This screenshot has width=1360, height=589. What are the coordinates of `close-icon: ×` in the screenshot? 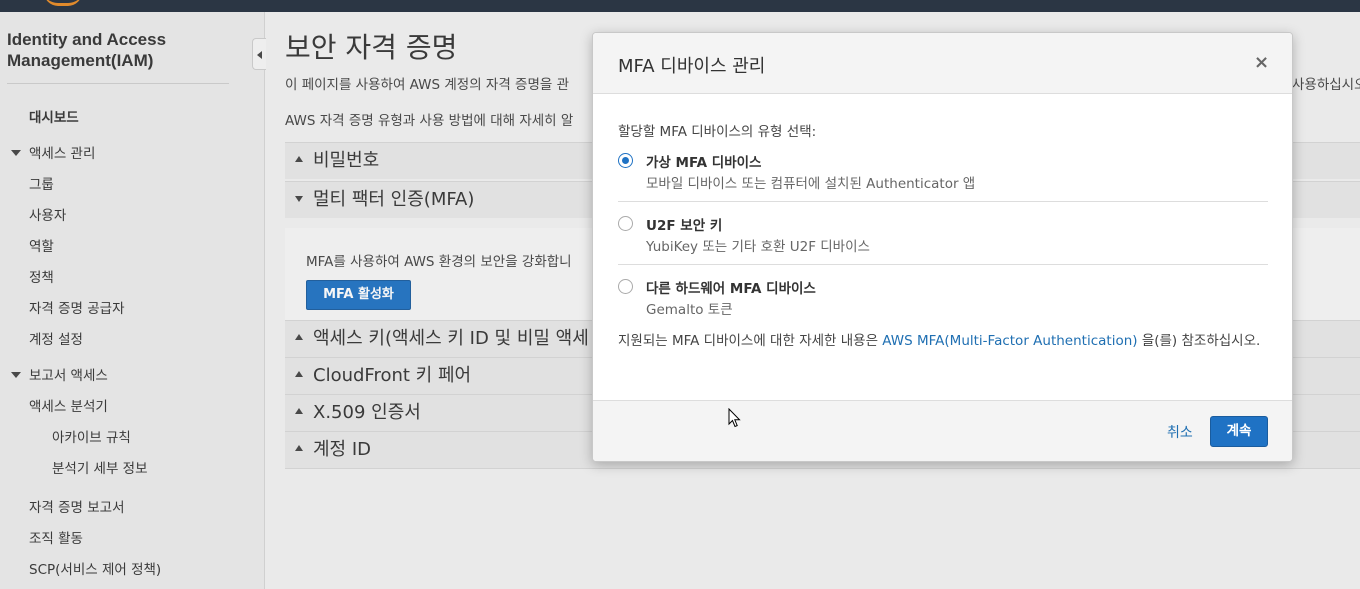 It's located at (1261, 63).